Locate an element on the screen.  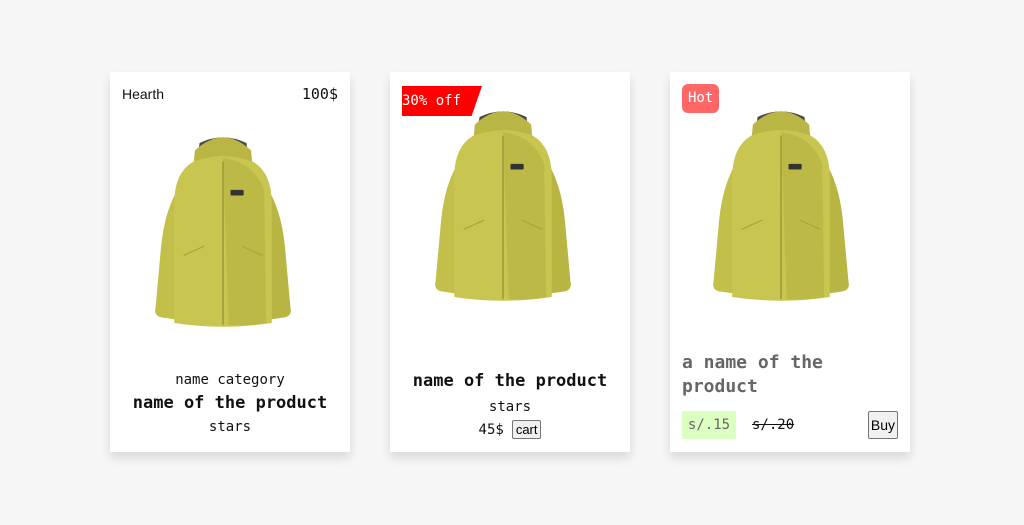
product-info: name of the product stars 45$ cart is located at coordinates (510, 403).